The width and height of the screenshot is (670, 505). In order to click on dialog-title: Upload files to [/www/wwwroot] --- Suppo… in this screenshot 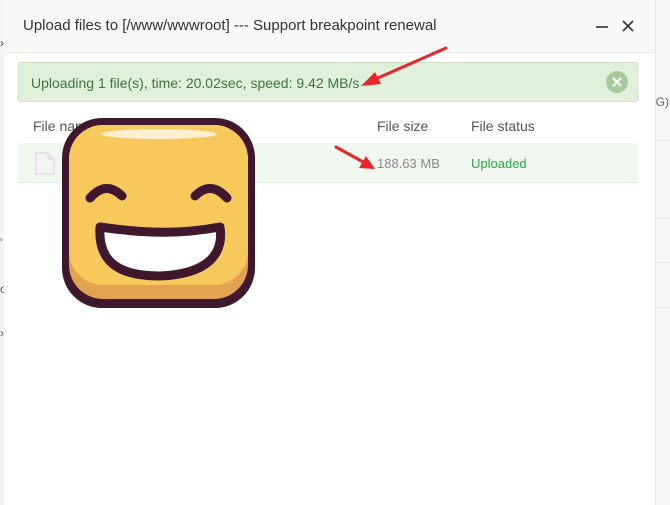, I will do `click(230, 25)`.